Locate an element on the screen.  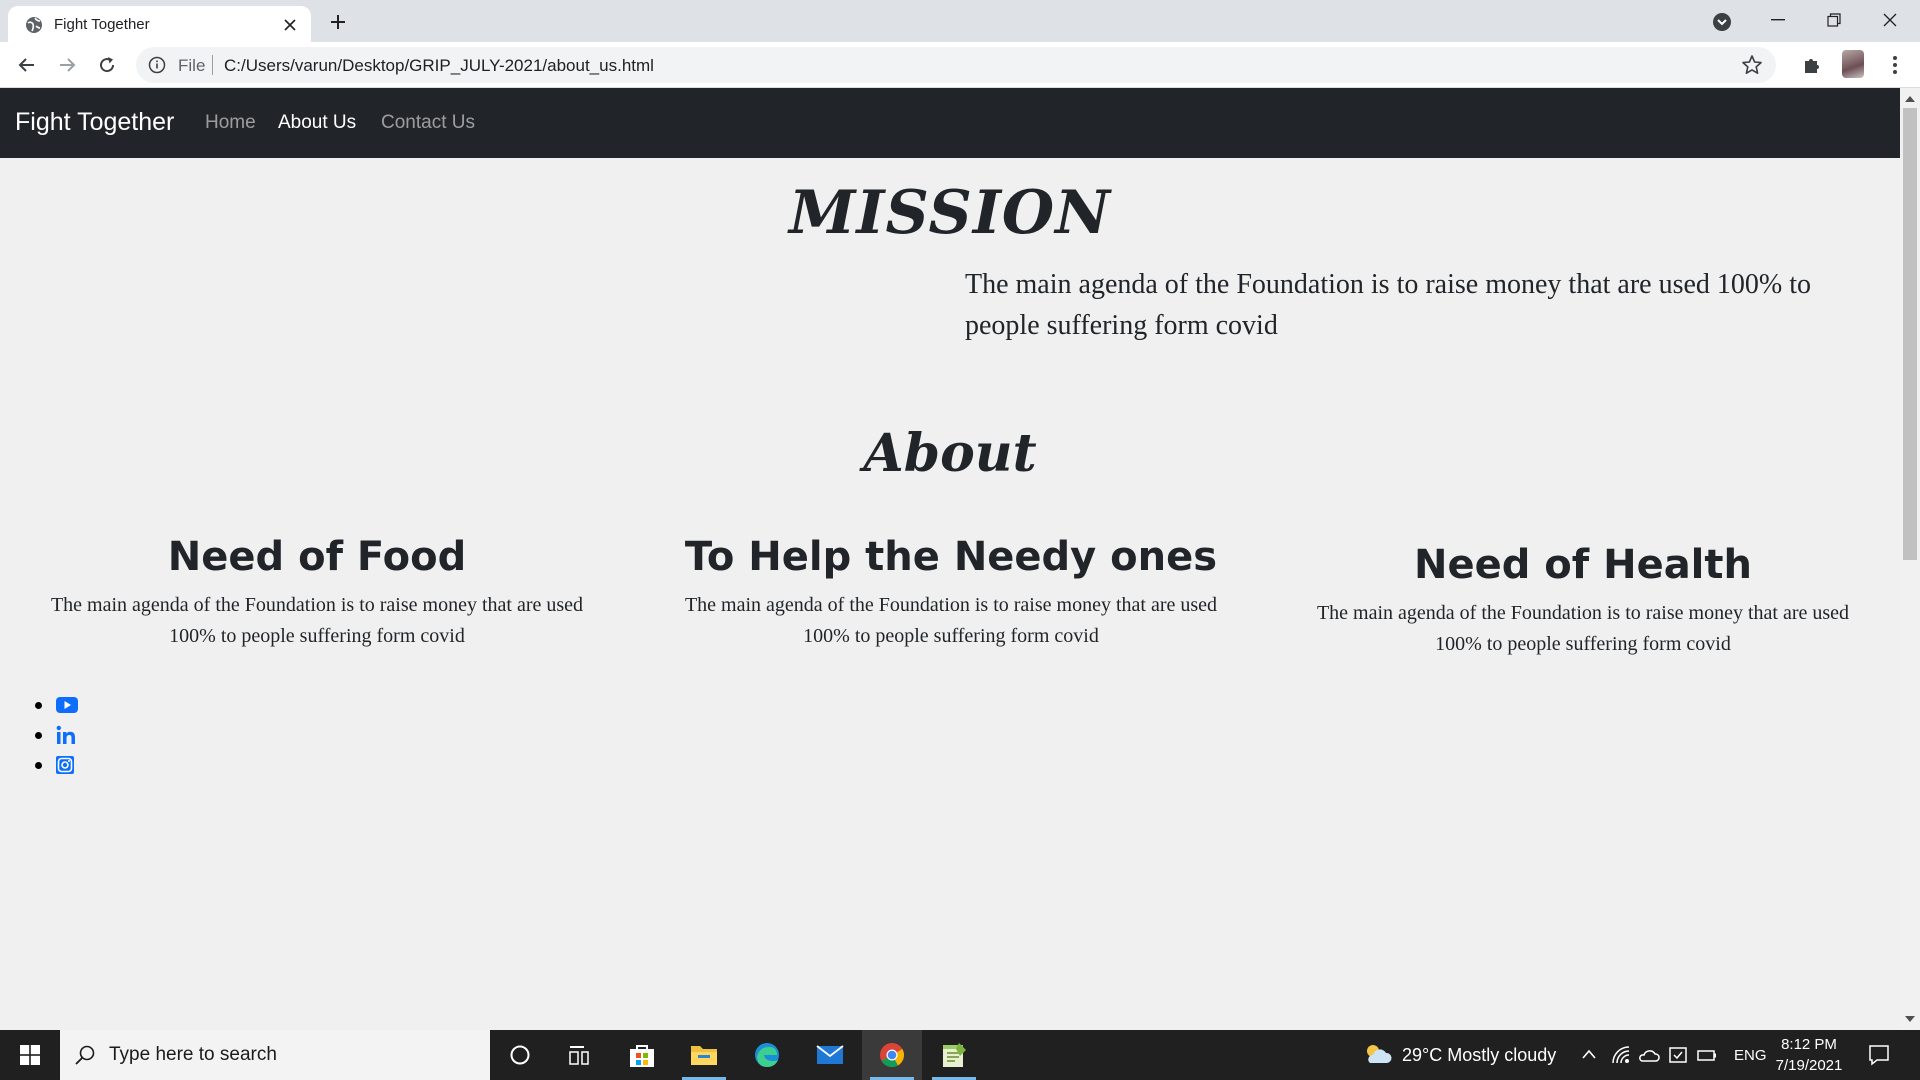
windows-start-icon is located at coordinates (30, 1055).